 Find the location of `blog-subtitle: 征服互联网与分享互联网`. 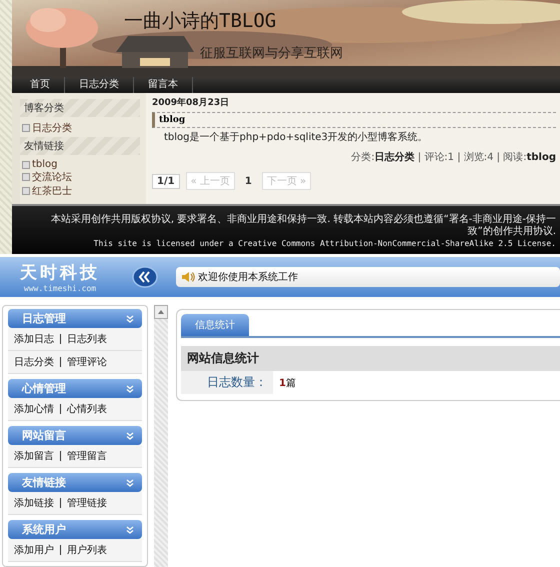

blog-subtitle: 征服互联网与分享互联网 is located at coordinates (272, 53).